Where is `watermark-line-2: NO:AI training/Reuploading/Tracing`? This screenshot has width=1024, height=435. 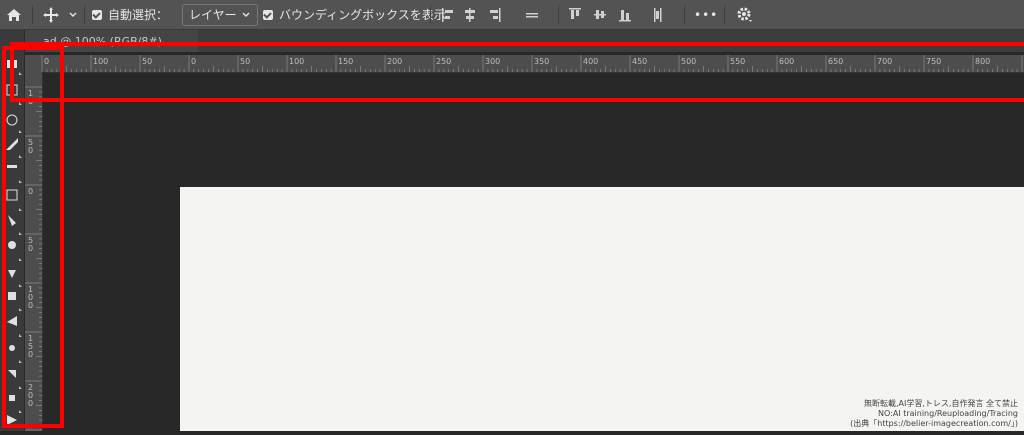 watermark-line-2: NO:AI training/Reuploading/Tracing is located at coordinates (947, 413).